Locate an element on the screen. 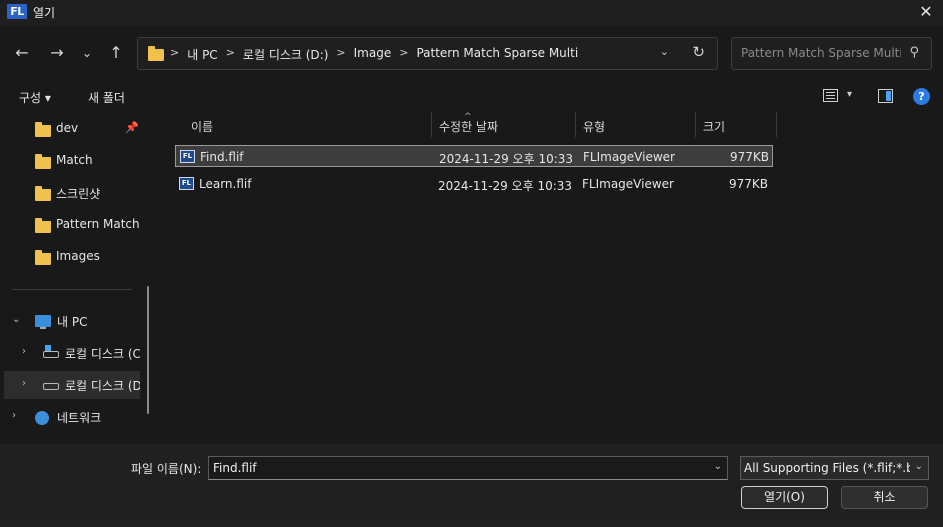  sidebar-scrollbar is located at coordinates (148, 350).